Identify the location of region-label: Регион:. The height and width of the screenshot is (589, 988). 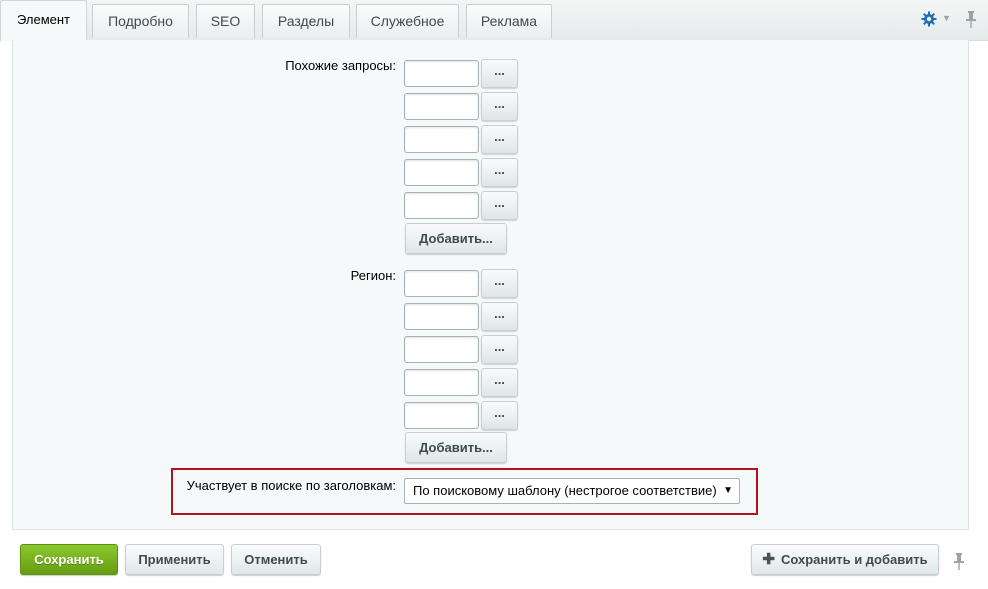
(373, 275).